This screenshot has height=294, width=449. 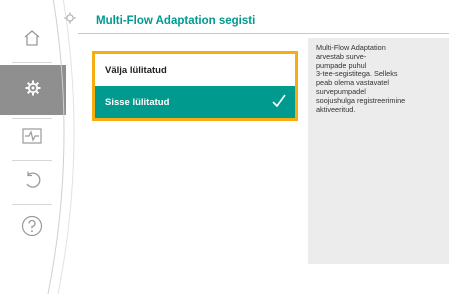 What do you see at coordinates (195, 102) in the screenshot?
I see `option-on: Sisse lülitatud` at bounding box center [195, 102].